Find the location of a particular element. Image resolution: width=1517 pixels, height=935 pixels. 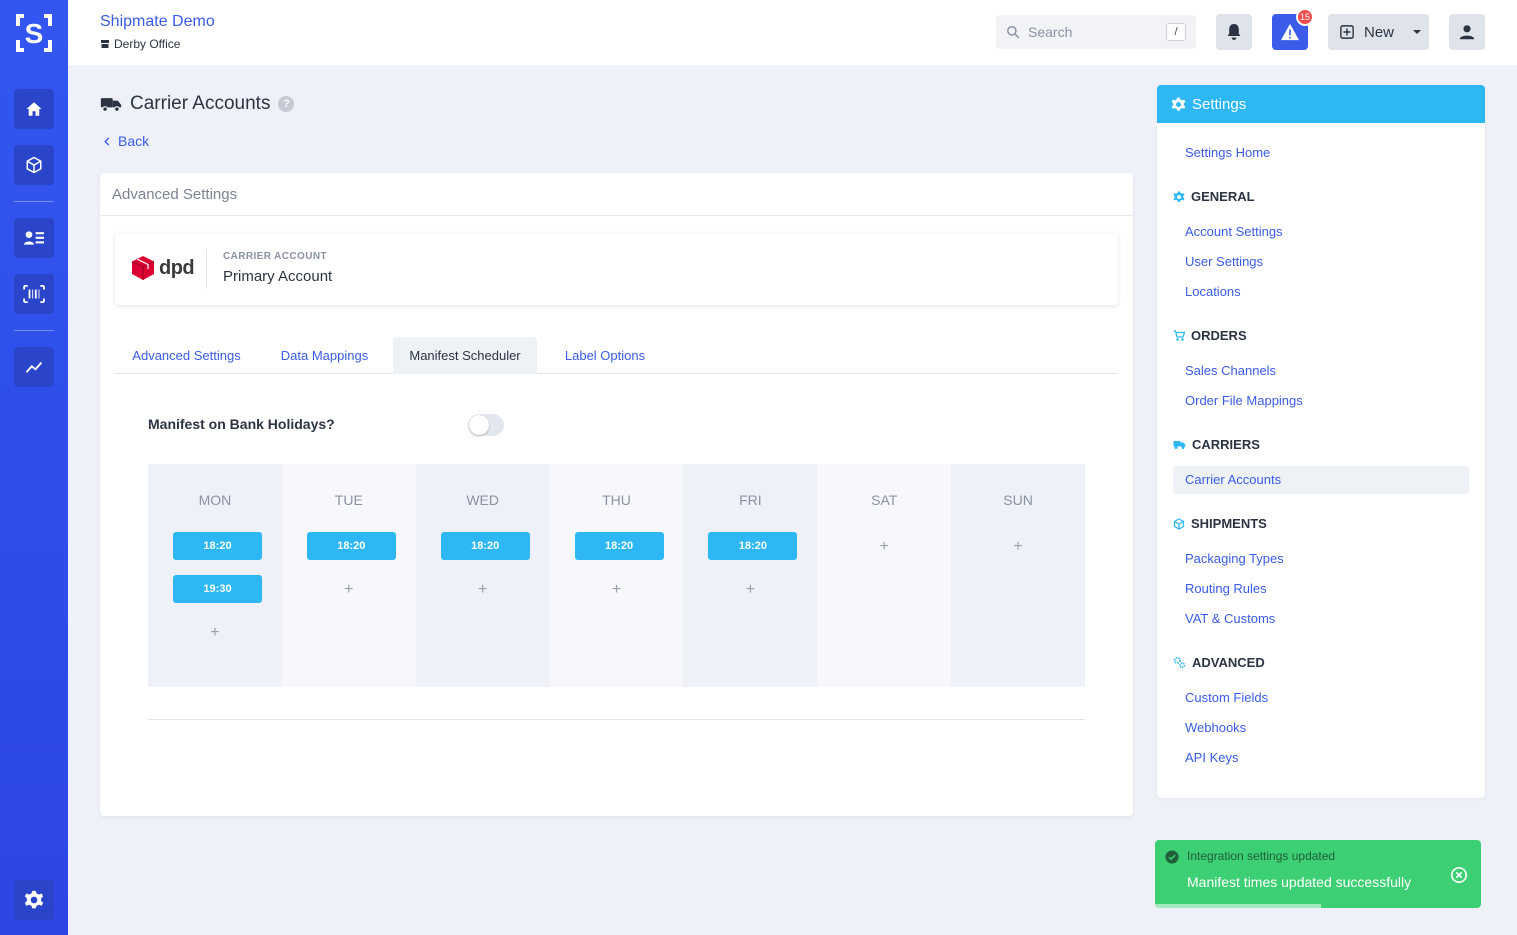

tab-data-mappings: Data Mappings is located at coordinates (324, 355).